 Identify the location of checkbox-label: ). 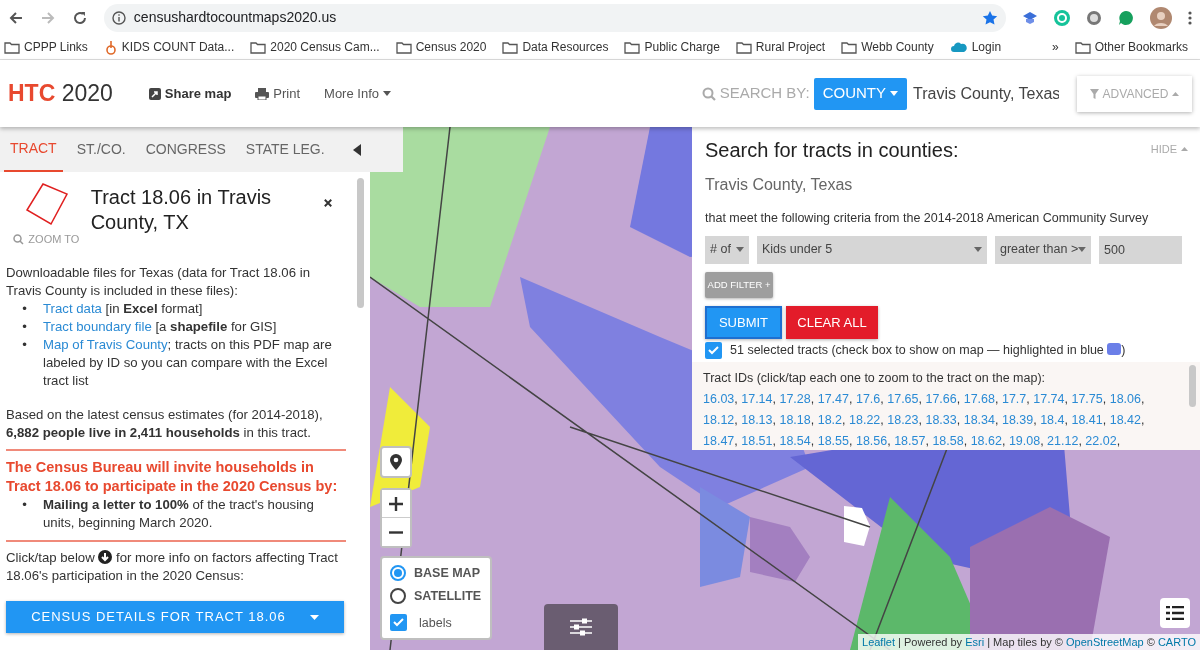
(1123, 349).